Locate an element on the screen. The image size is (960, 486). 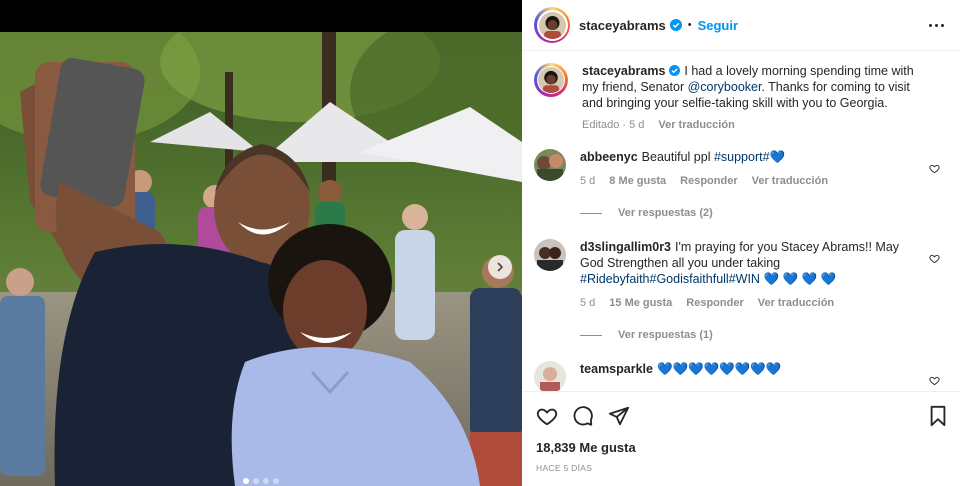
avatar-inner is located at coordinates (552, 25).